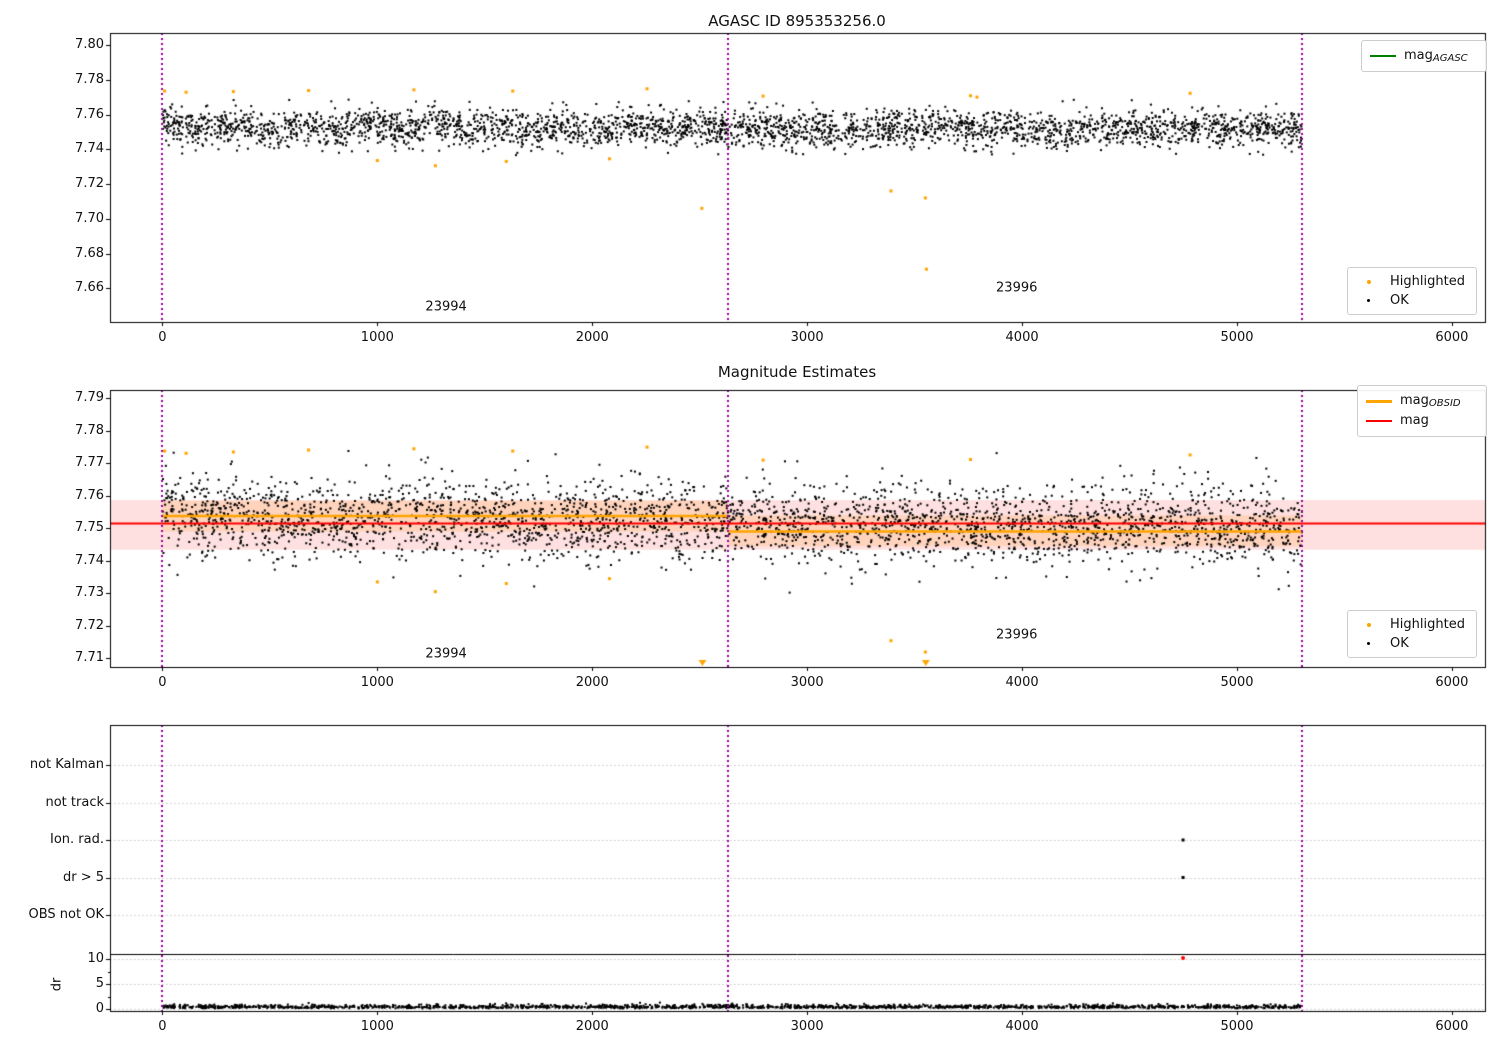 The image size is (1500, 1050). Describe the element at coordinates (66, 914) in the screenshot. I see `category-label: OBS not OK` at that location.